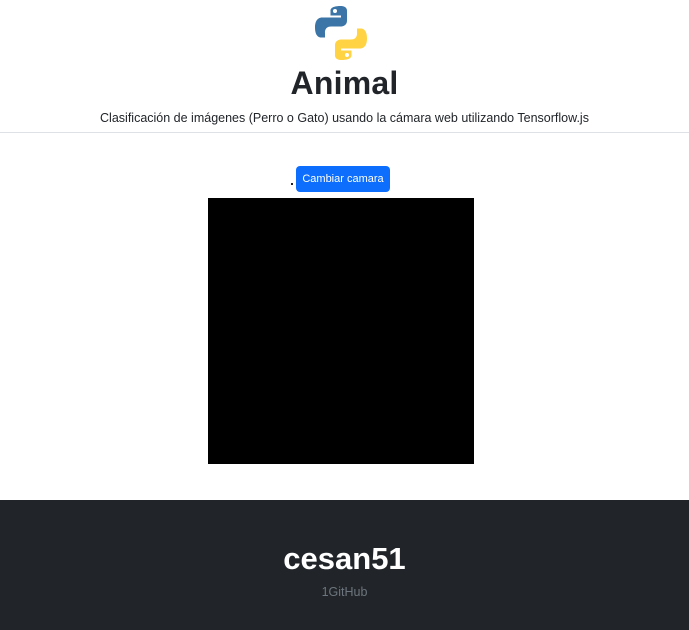 The height and width of the screenshot is (630, 689). What do you see at coordinates (344, 558) in the screenshot?
I see `footer-author: cesan51` at bounding box center [344, 558].